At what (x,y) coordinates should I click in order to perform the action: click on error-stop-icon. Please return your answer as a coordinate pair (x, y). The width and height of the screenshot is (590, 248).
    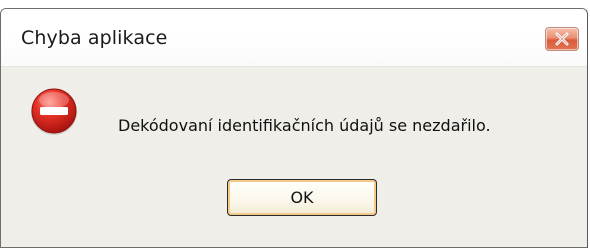
    Looking at the image, I should click on (54, 111).